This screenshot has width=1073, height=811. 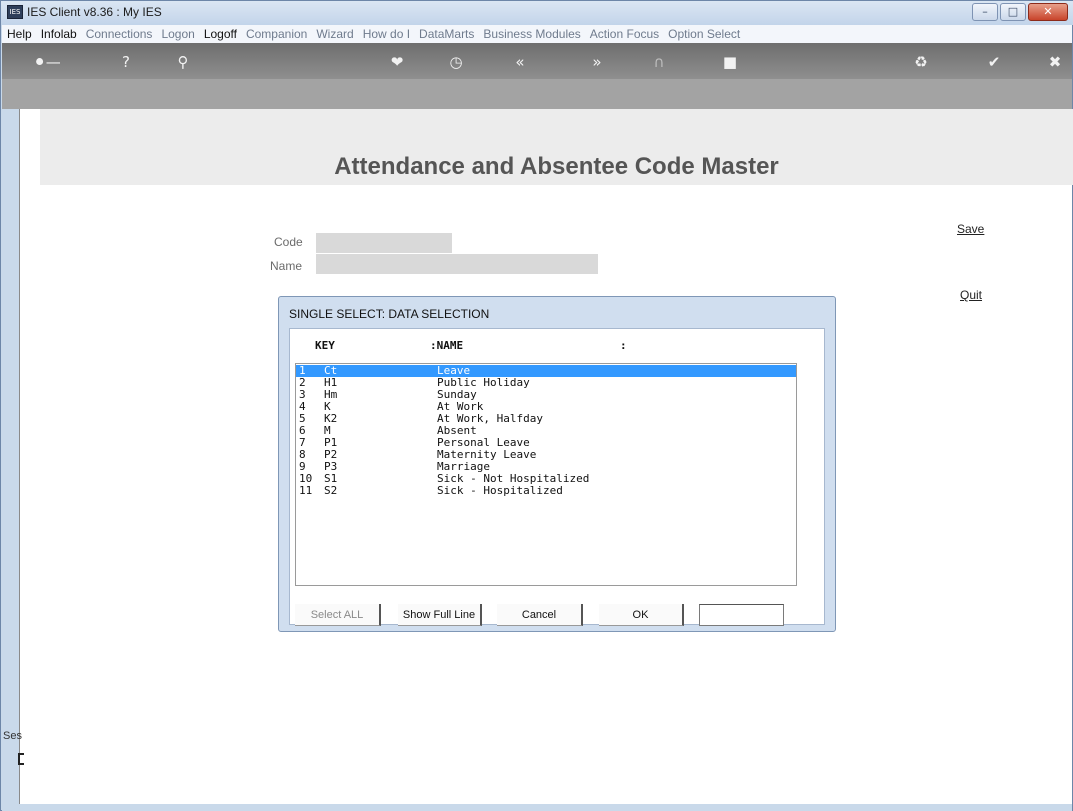 I want to click on list-item: 5 K2 At Work, Halfday, so click(x=546, y=419).